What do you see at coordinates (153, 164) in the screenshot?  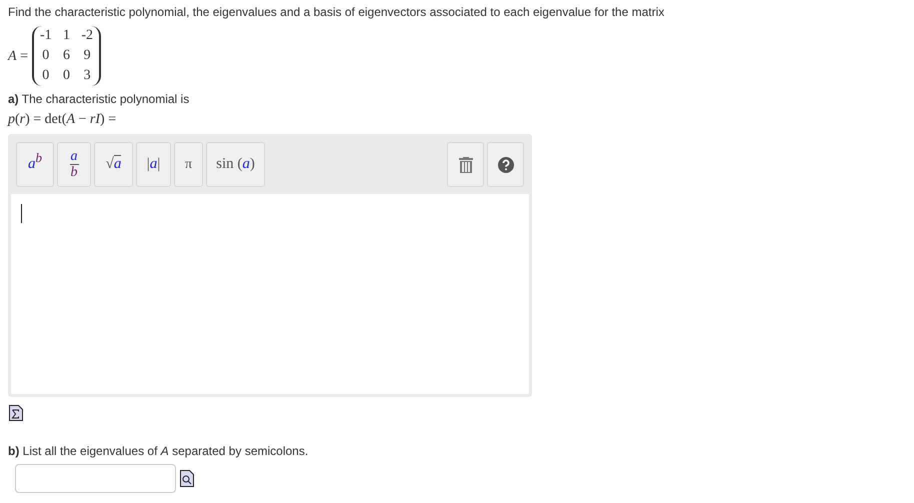 I see `math-button: |a|` at bounding box center [153, 164].